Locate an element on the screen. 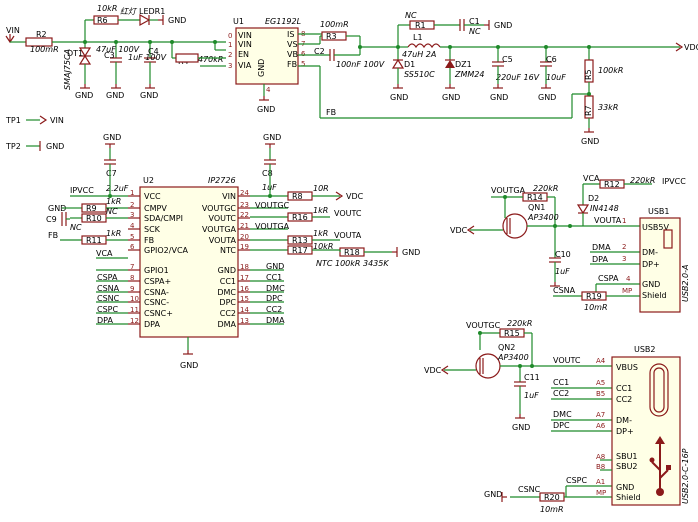 This screenshot has width=698, height=522. svg-text: DM- is located at coordinates (624, 420).